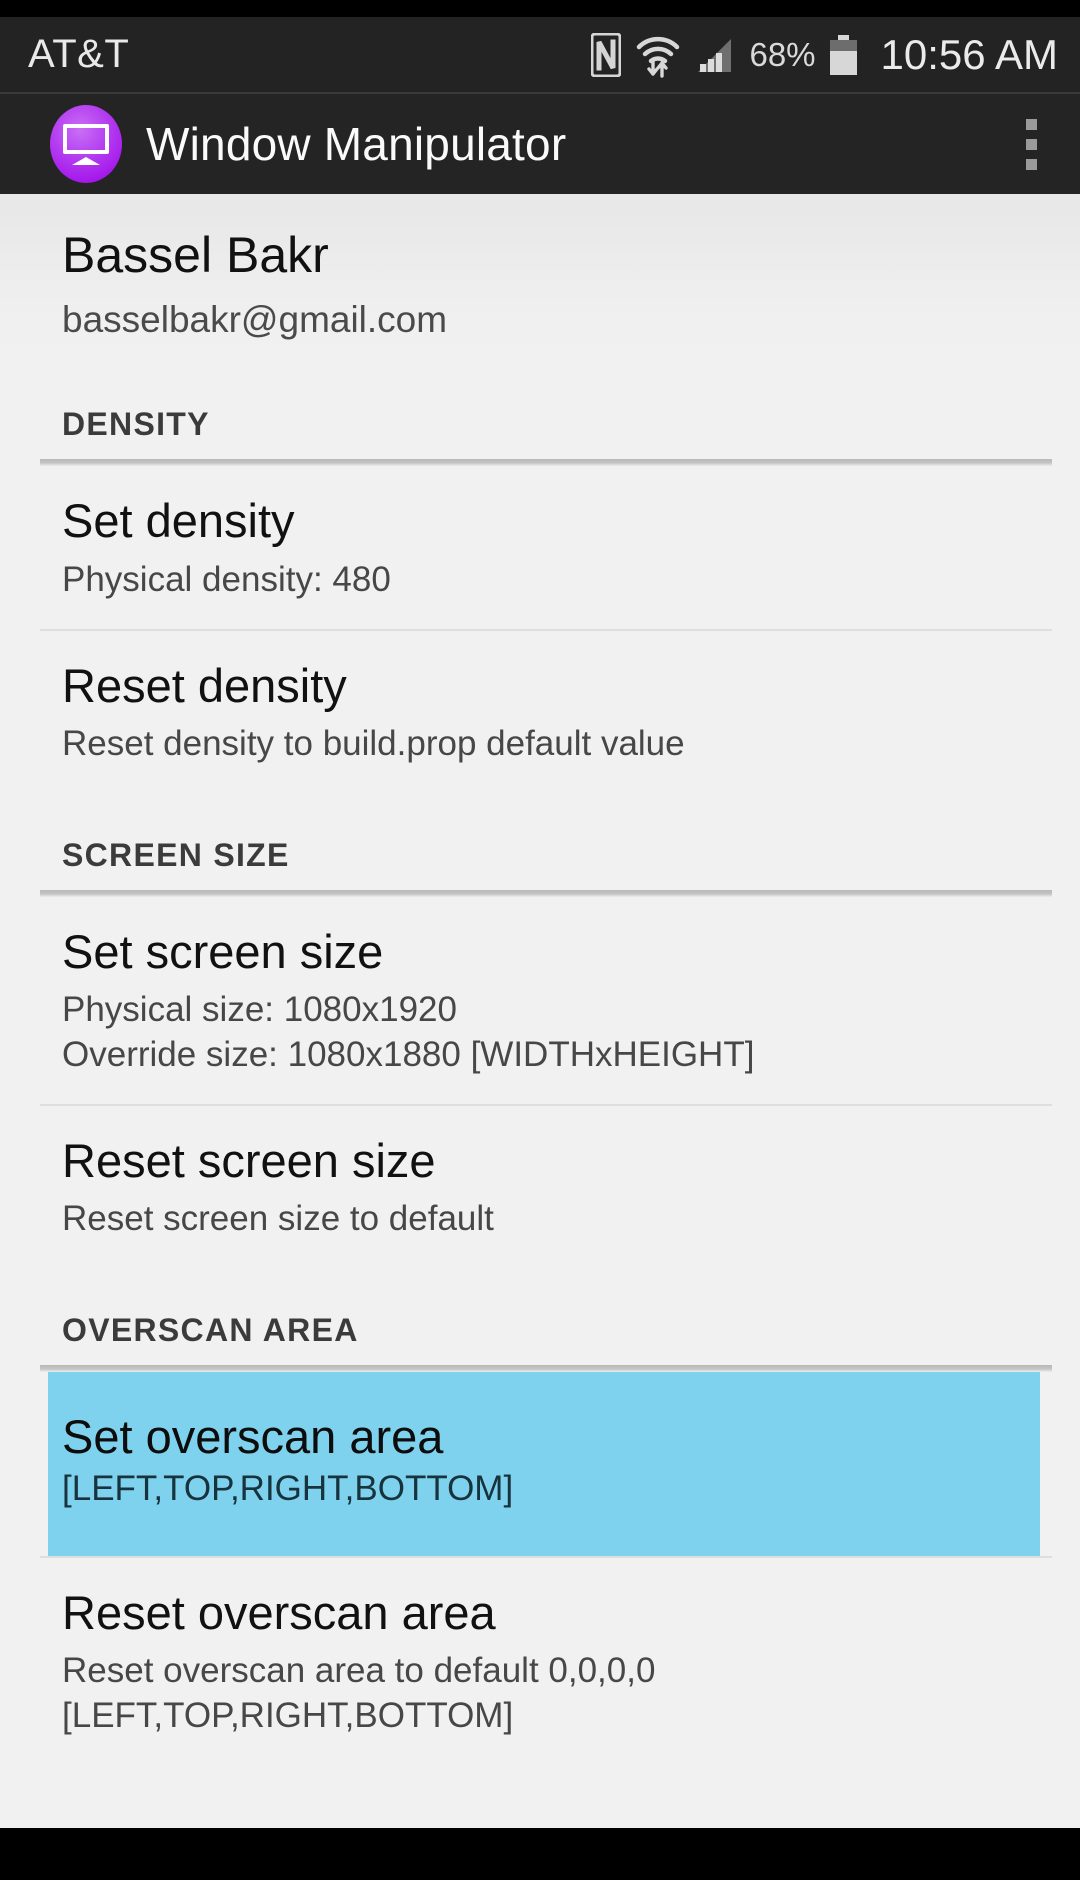 This screenshot has width=1080, height=1880. Describe the element at coordinates (253, 1436) in the screenshot. I see `preference-title: Set overscan area` at that location.